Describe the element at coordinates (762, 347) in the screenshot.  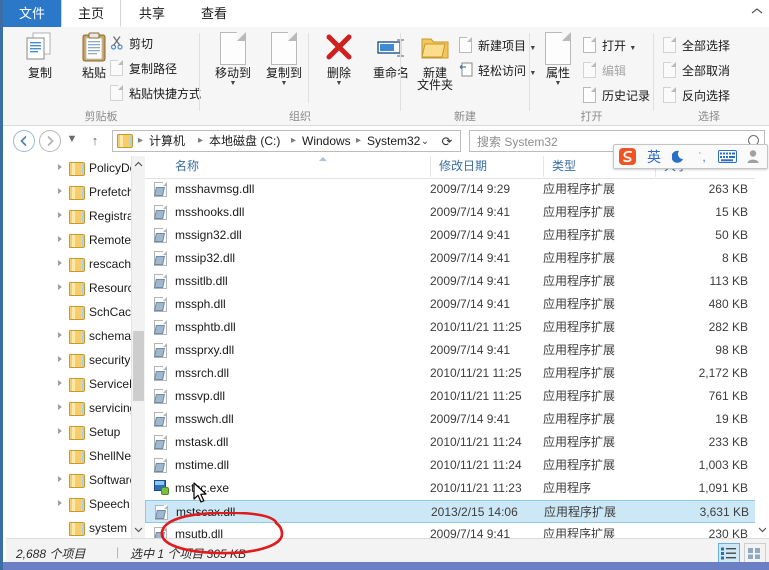
I see `file-list-scrollbar` at that location.